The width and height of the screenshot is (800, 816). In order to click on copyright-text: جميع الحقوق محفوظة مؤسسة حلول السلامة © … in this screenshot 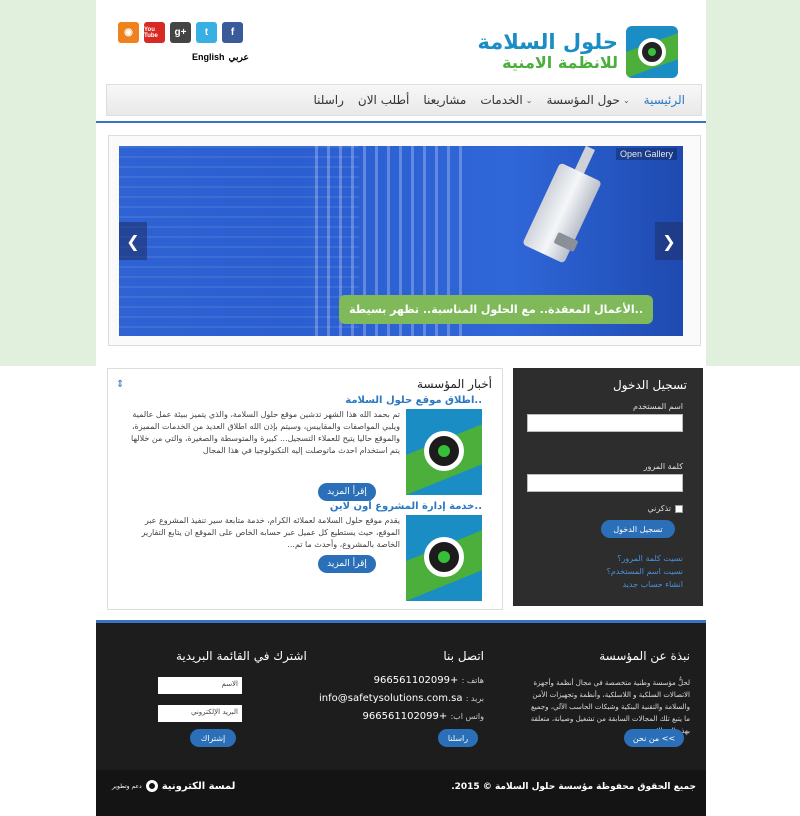, I will do `click(573, 787)`.